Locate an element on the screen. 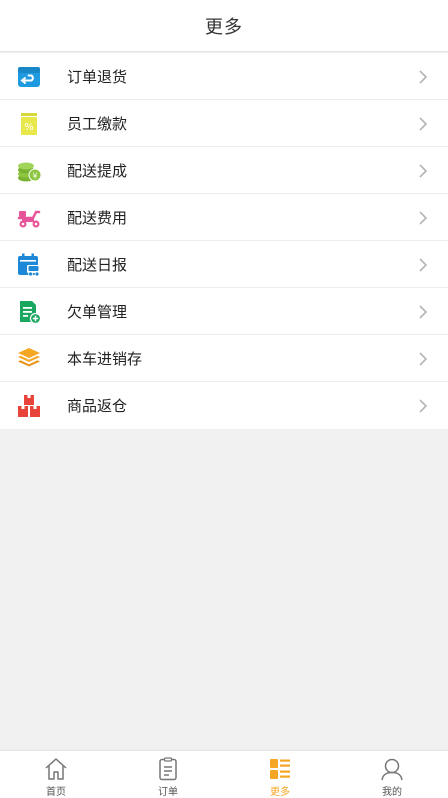 Image resolution: width=448 pixels, height=798 pixels. menu-item-delivery-commission: ¥ 配送提成 is located at coordinates (224, 170).